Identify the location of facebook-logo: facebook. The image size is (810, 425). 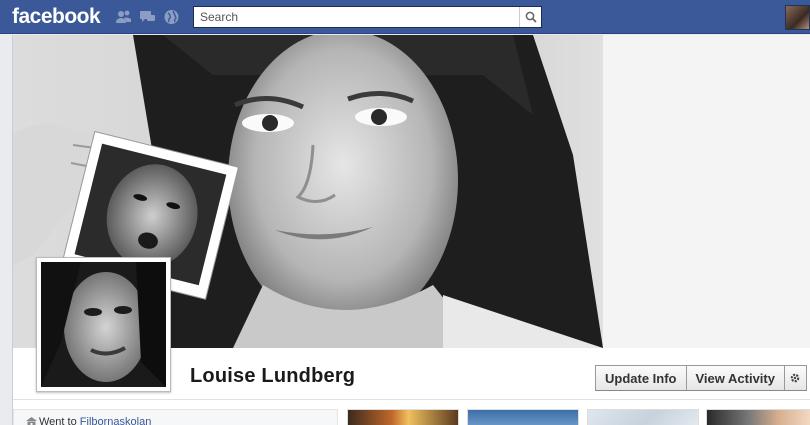
(56, 17).